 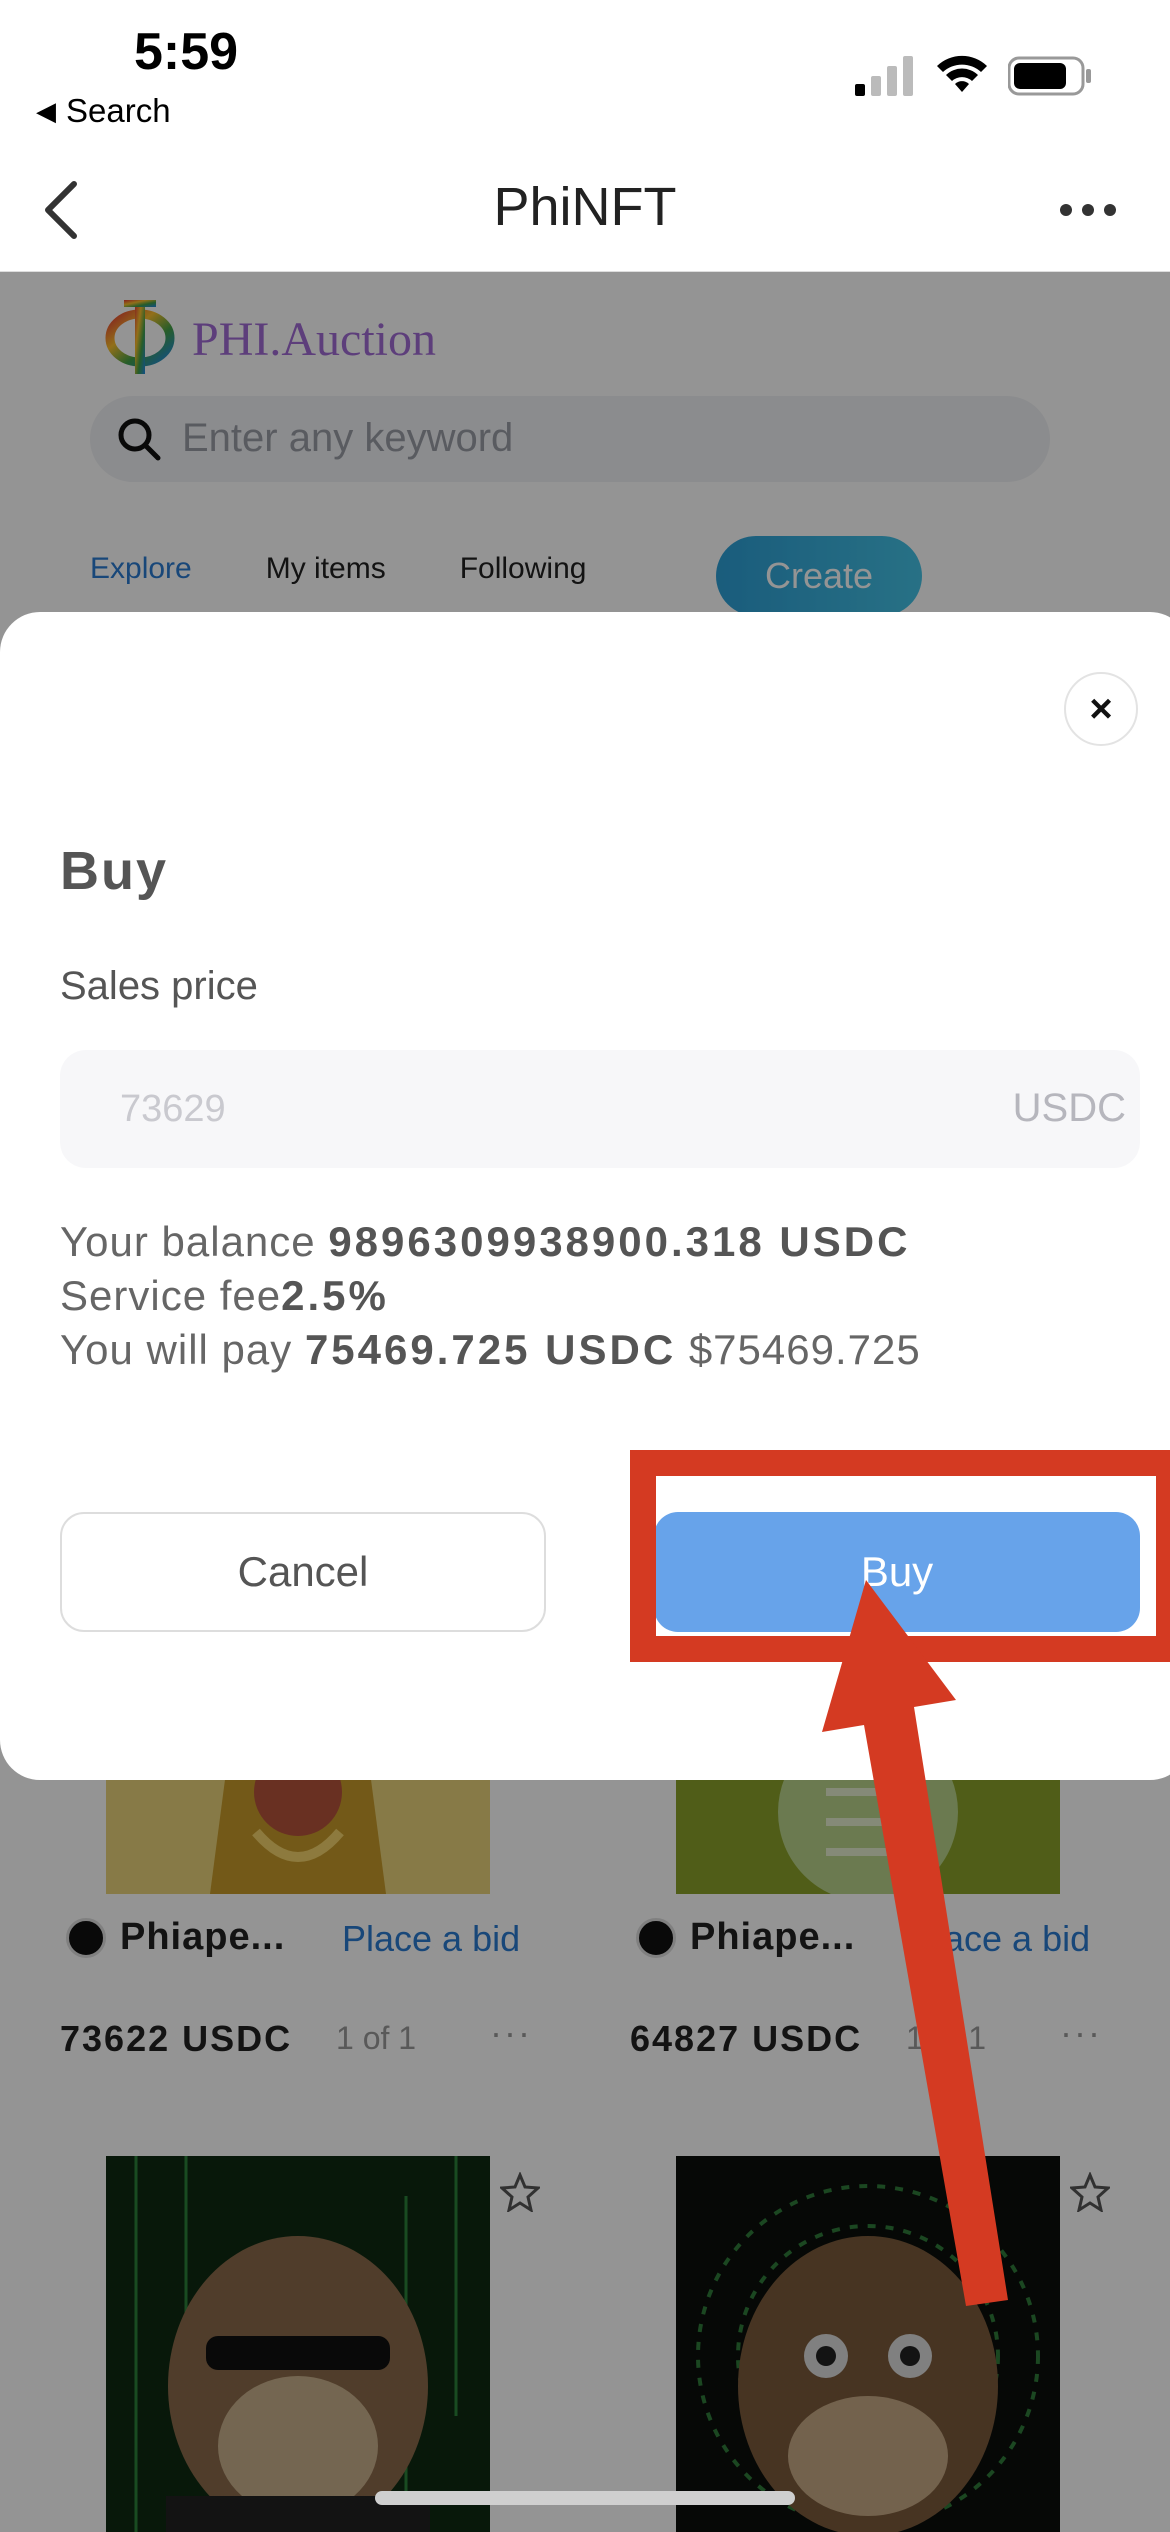 I want to click on fee-prefix: Service fee, so click(x=171, y=1295).